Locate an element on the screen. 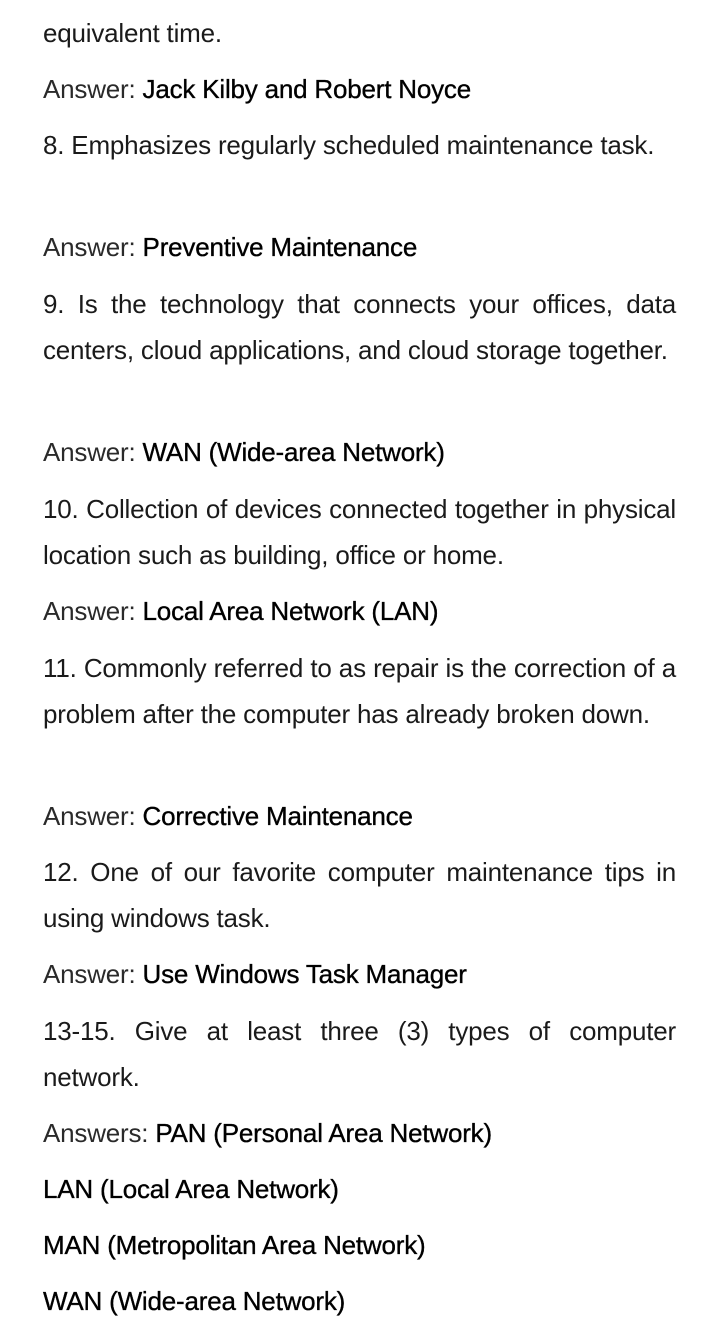  answer-value: Jack Kilby and Robert Noyce is located at coordinates (306, 89).